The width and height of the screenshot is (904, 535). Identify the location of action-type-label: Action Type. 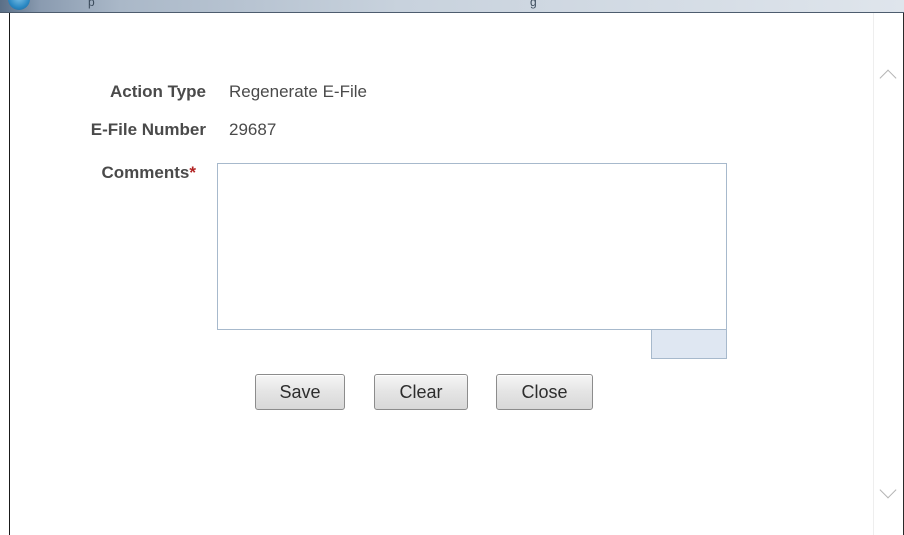
(157, 91).